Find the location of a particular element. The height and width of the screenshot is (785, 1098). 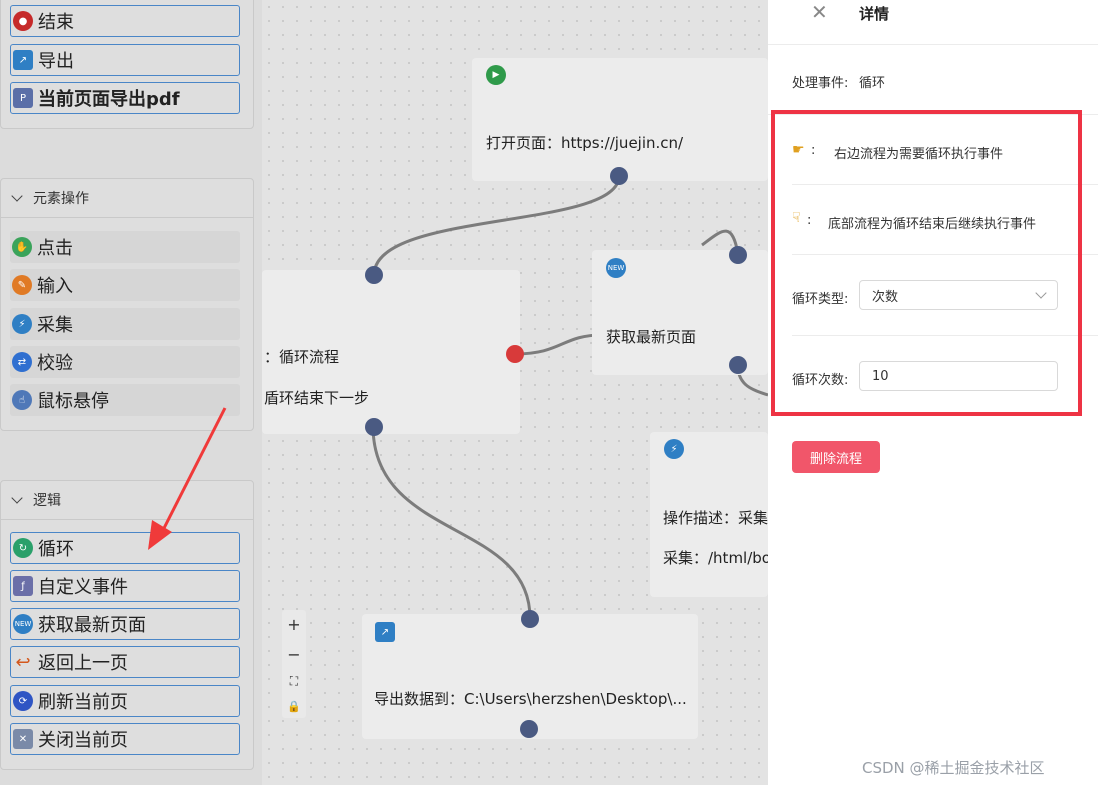

close-page-label: 关闭当前页 is located at coordinates (83, 740).